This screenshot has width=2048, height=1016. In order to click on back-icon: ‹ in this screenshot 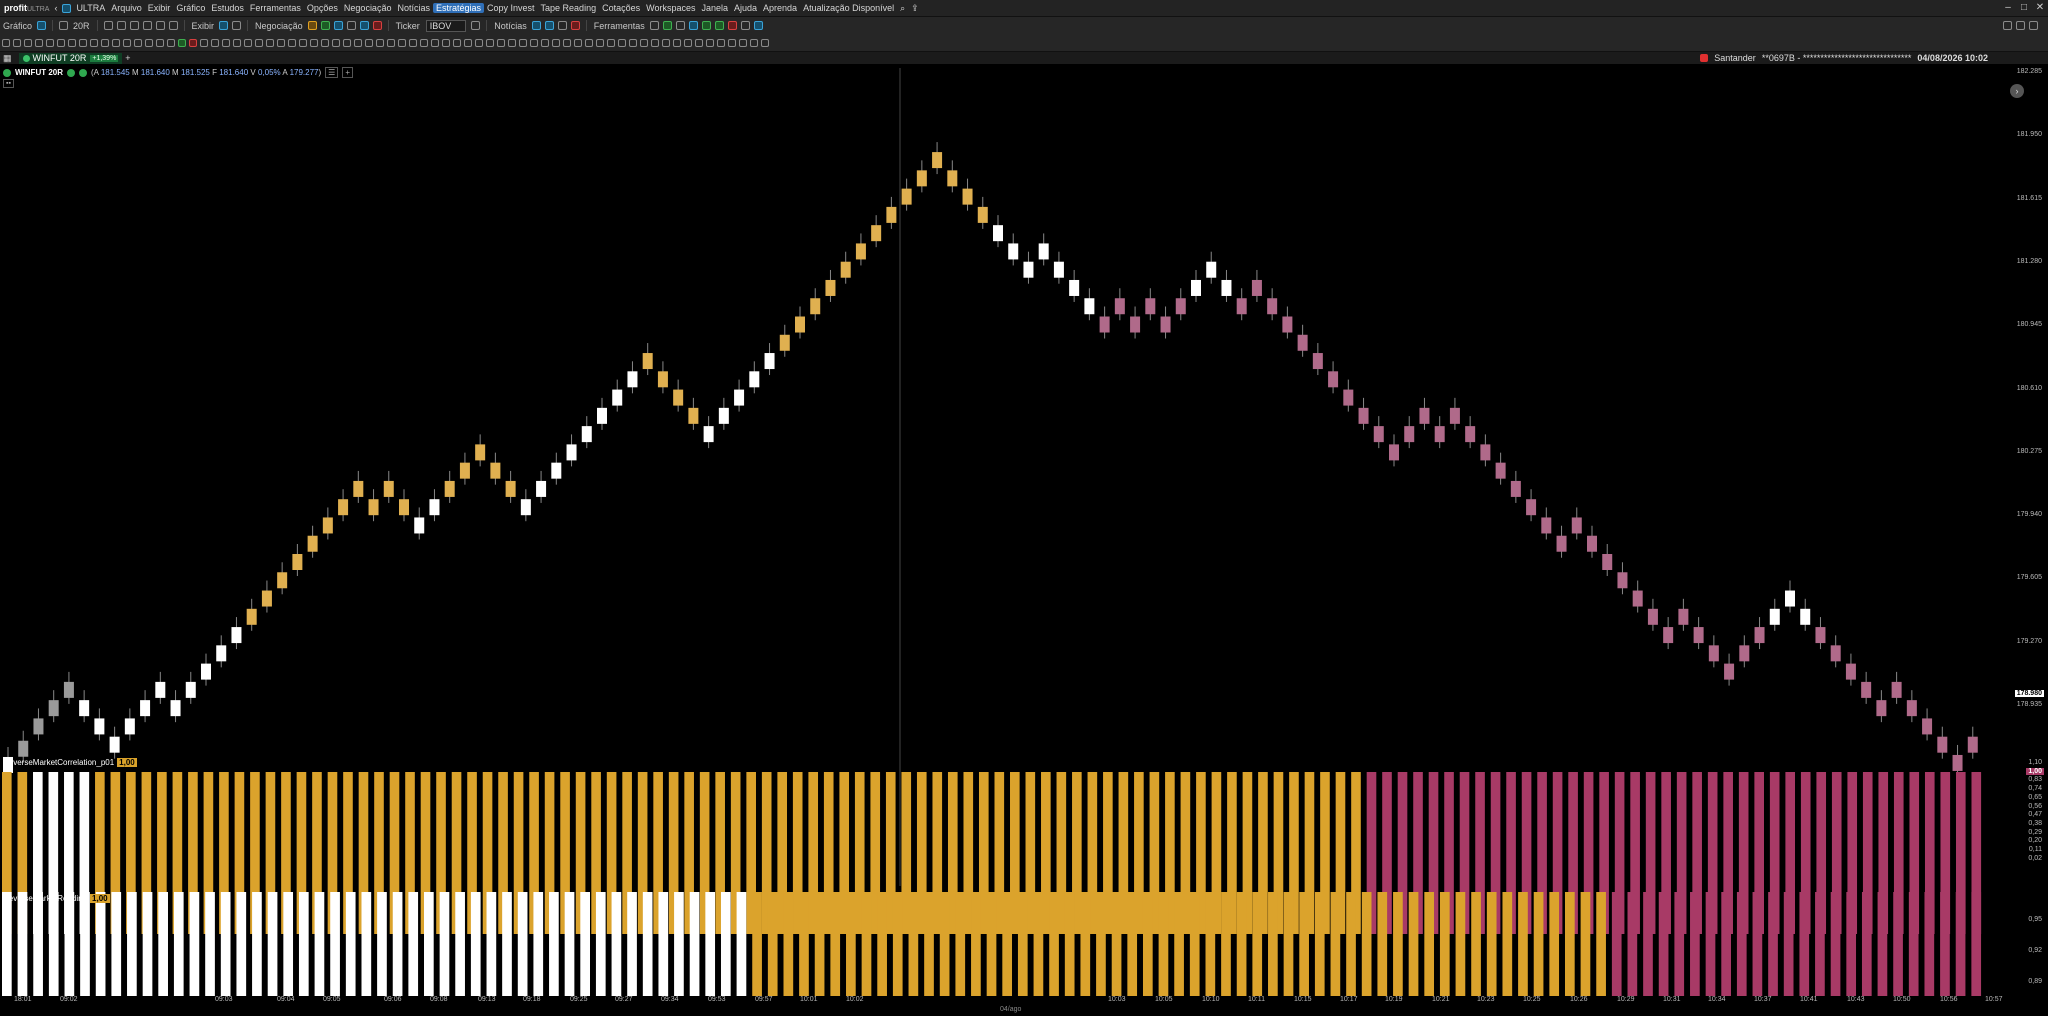, I will do `click(55, 8)`.